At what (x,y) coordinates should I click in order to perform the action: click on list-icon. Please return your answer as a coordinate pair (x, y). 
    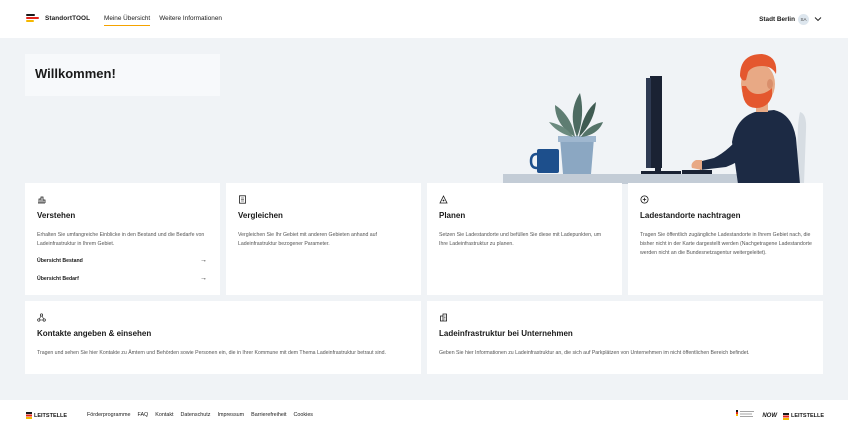
    Looking at the image, I should click on (242, 199).